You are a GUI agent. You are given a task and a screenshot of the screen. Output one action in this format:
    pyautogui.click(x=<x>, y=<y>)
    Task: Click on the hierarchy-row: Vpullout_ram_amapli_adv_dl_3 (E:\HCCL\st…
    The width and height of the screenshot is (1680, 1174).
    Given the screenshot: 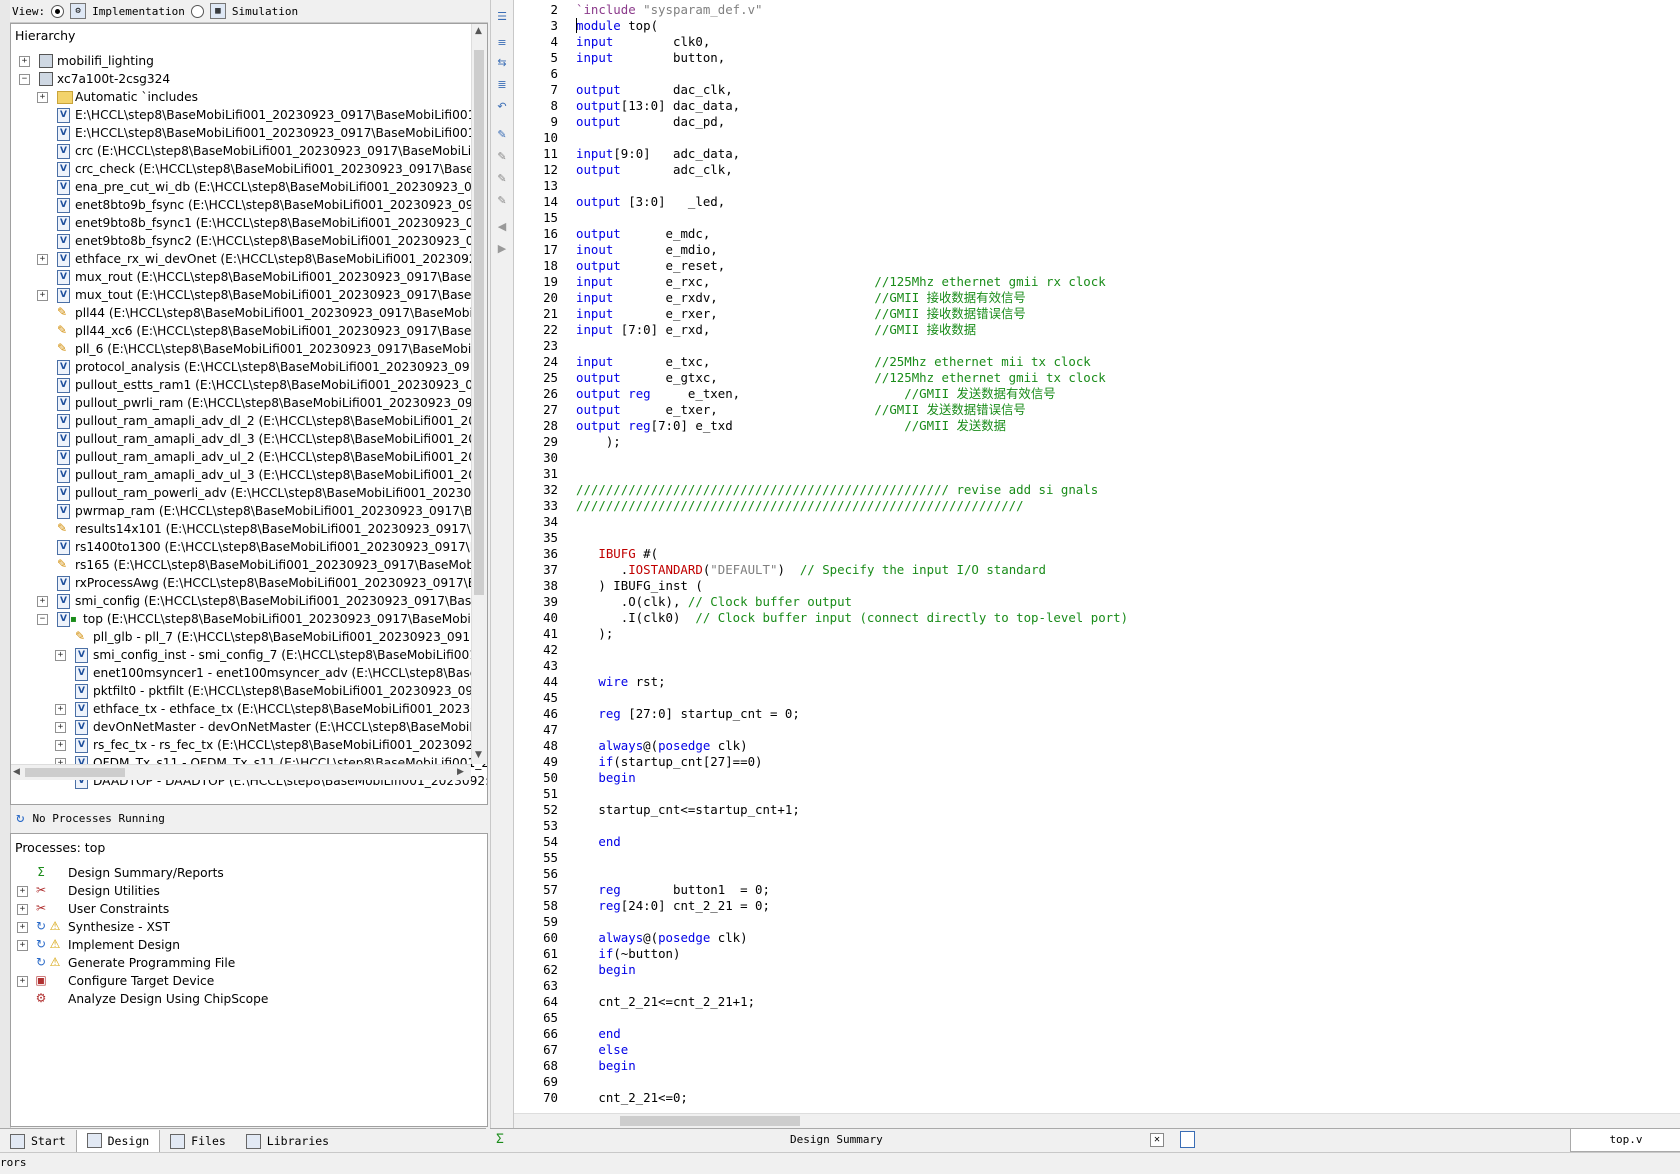 What is the action you would take?
    pyautogui.click(x=249, y=439)
    